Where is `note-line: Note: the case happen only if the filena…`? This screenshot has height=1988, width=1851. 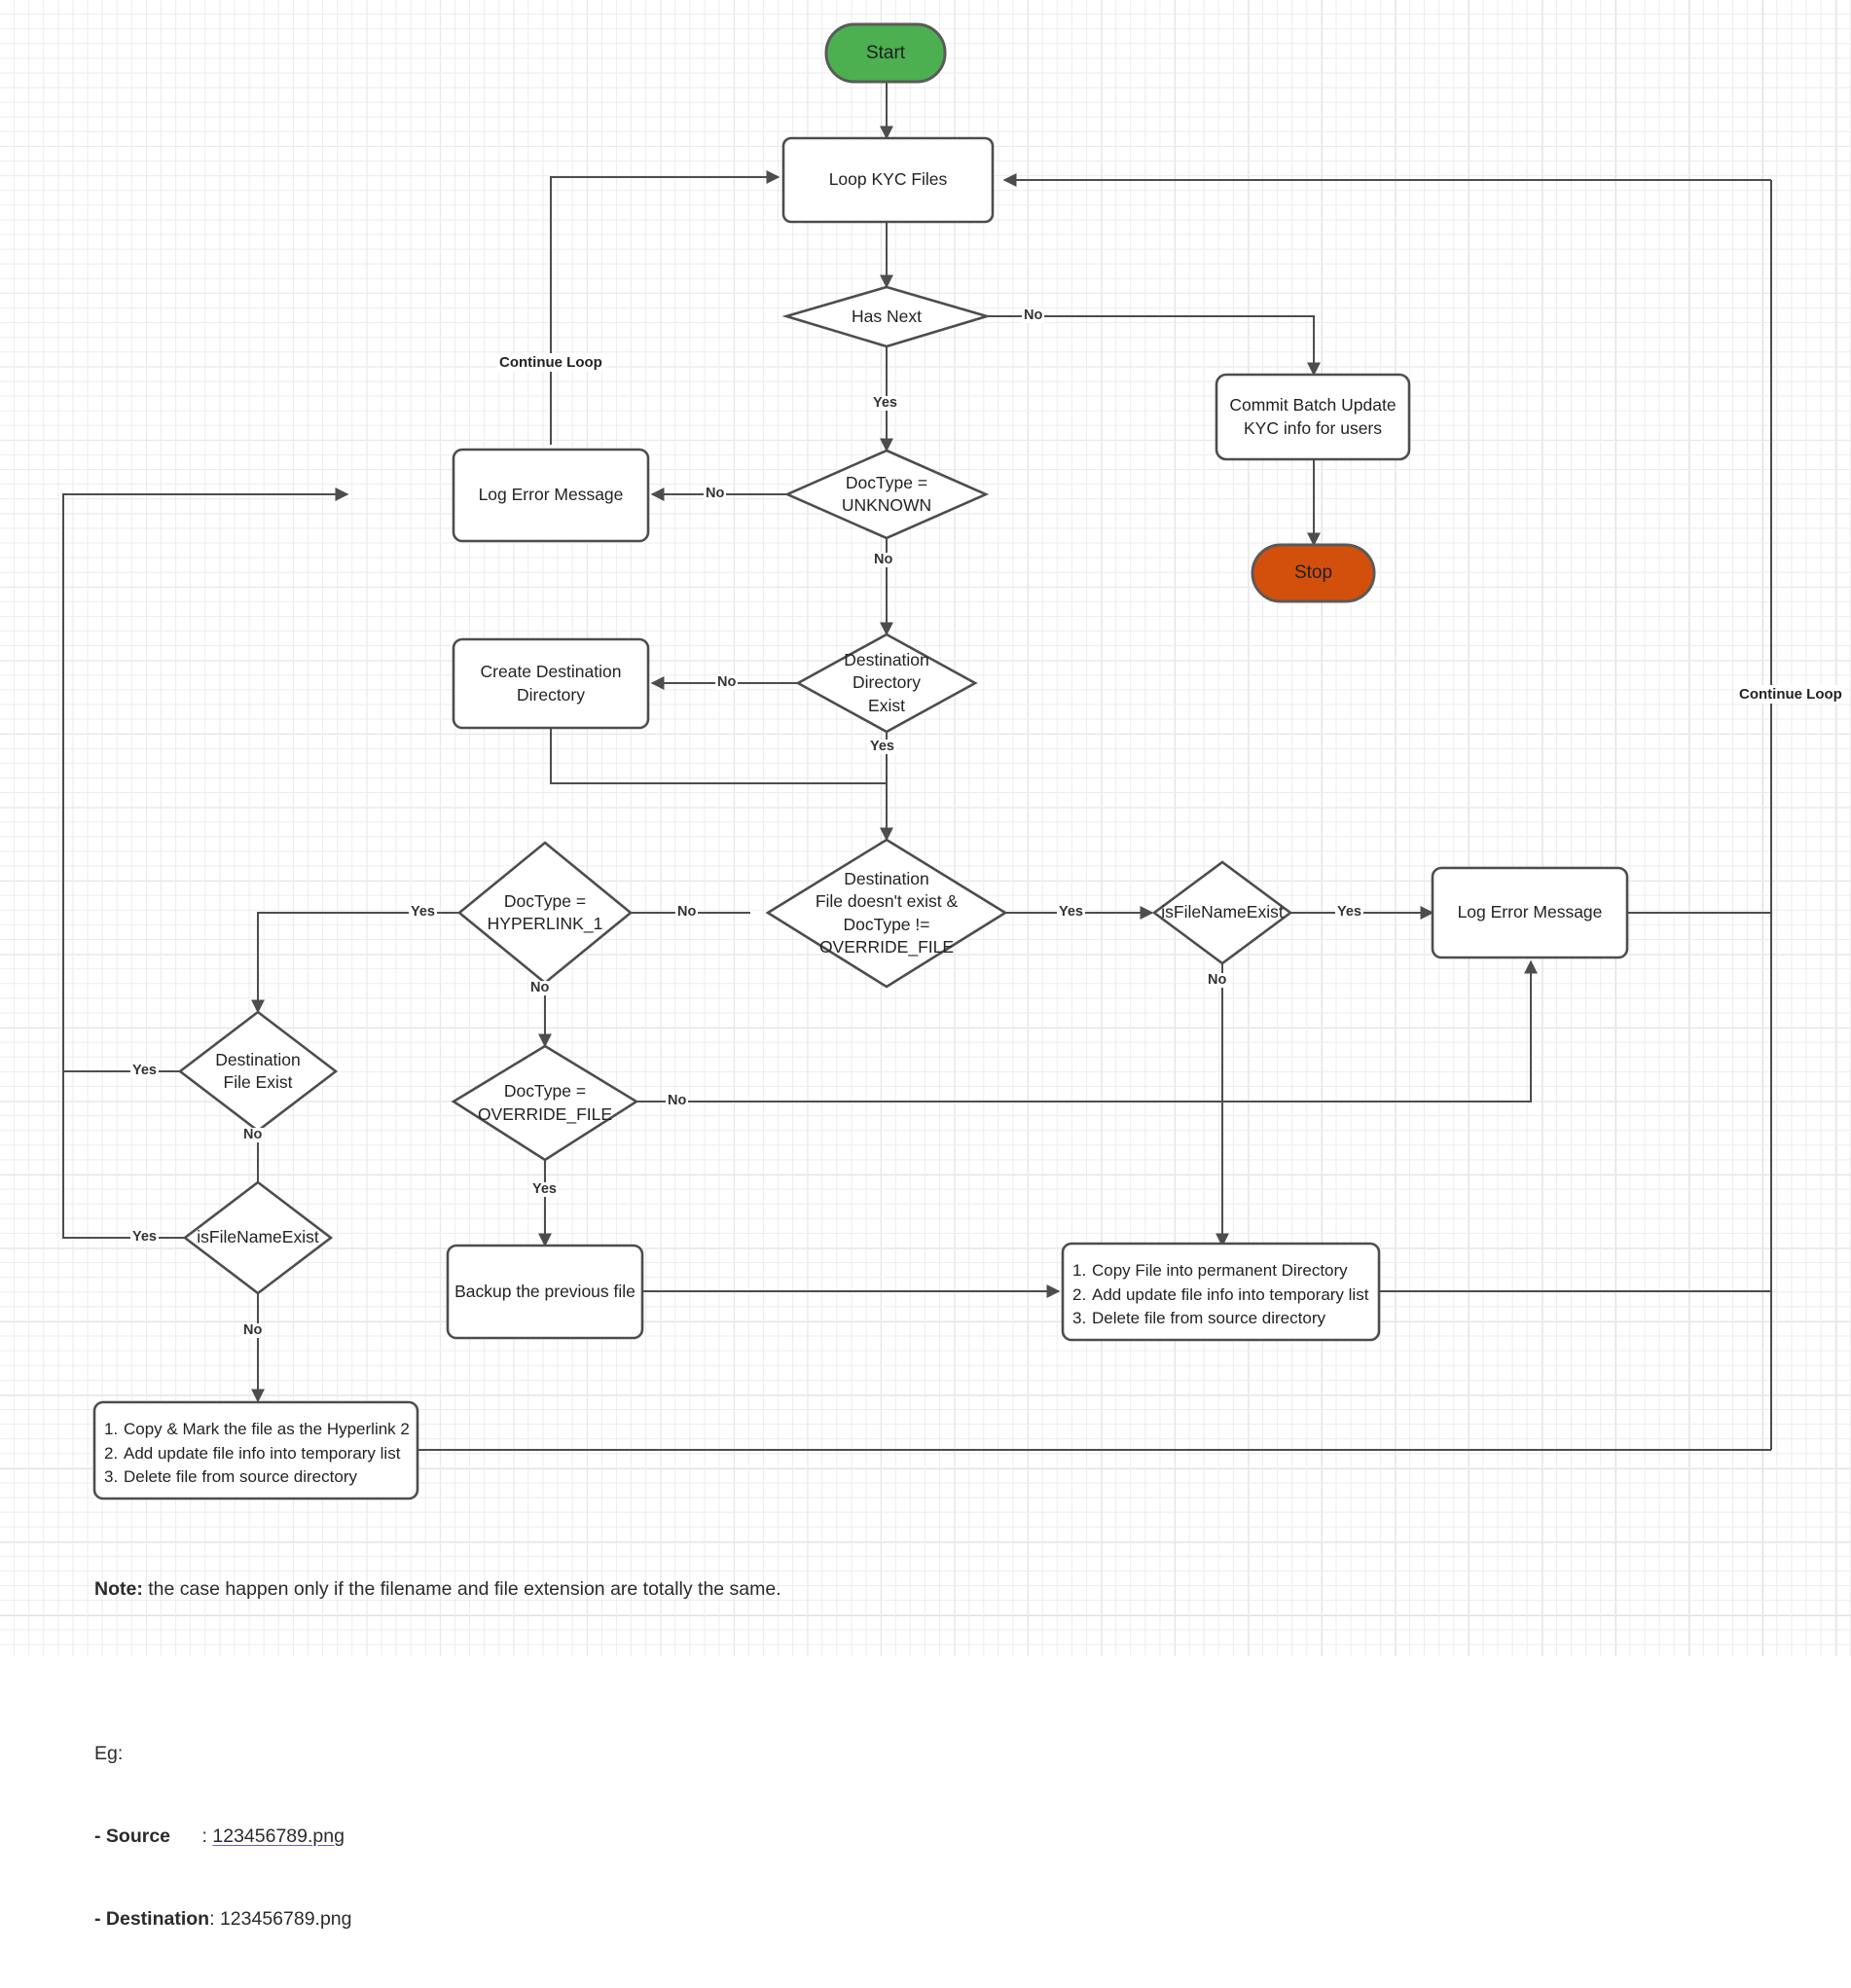 note-line: Note: the case happen only if the filena… is located at coordinates (437, 1589).